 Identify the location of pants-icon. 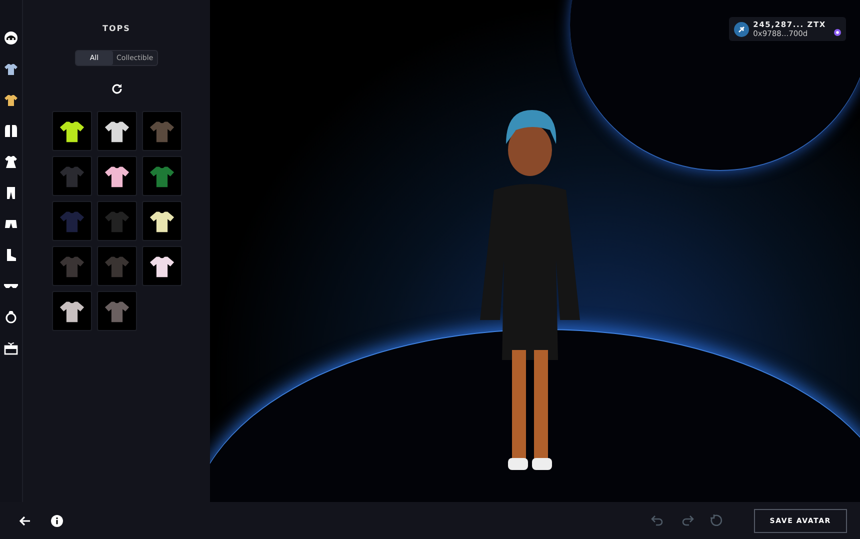
(11, 193).